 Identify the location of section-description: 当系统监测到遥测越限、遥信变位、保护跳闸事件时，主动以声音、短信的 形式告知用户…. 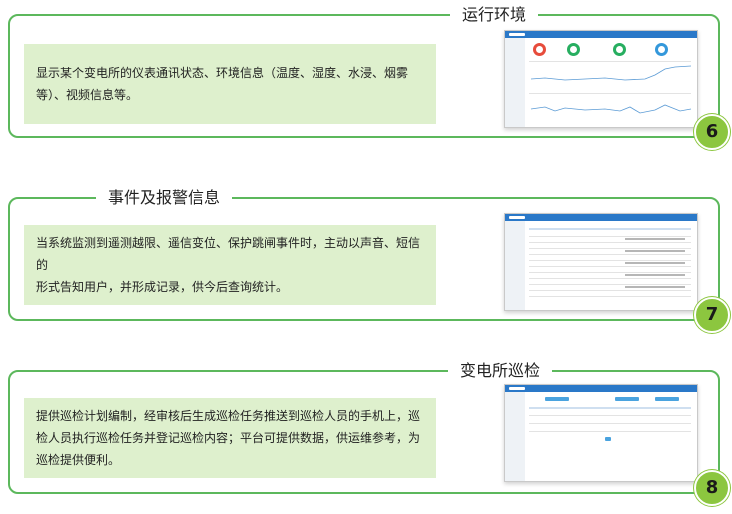
(230, 265).